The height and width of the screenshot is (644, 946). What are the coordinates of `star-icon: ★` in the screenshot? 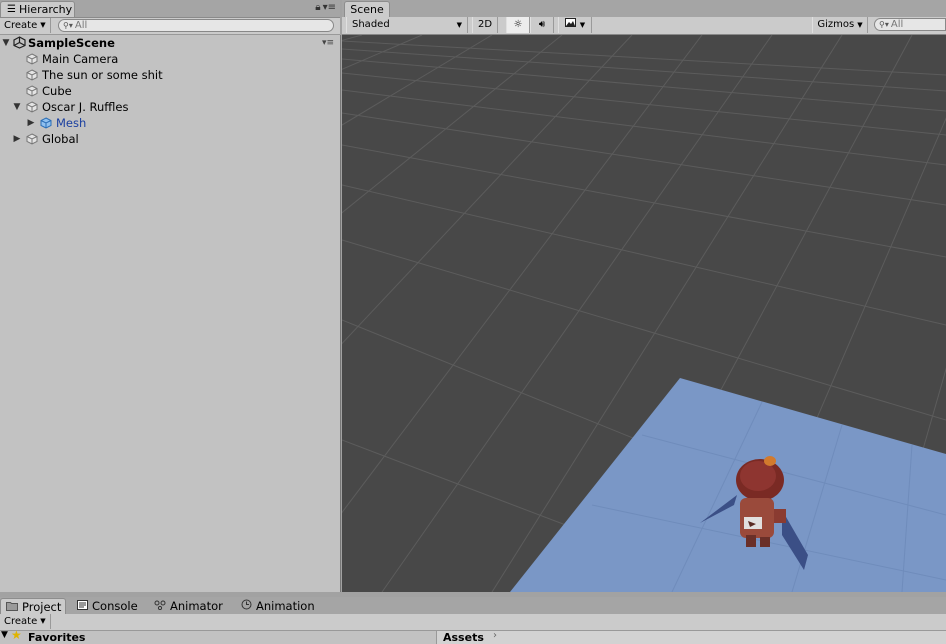 It's located at (16, 635).